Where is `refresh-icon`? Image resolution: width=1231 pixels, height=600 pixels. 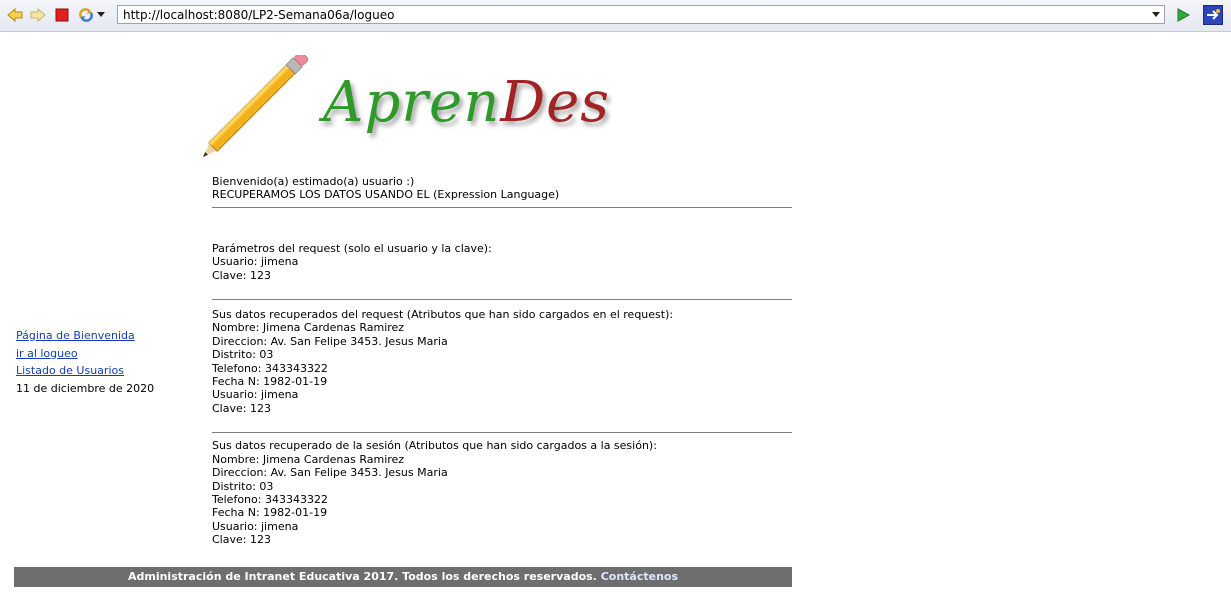
refresh-icon is located at coordinates (86, 15).